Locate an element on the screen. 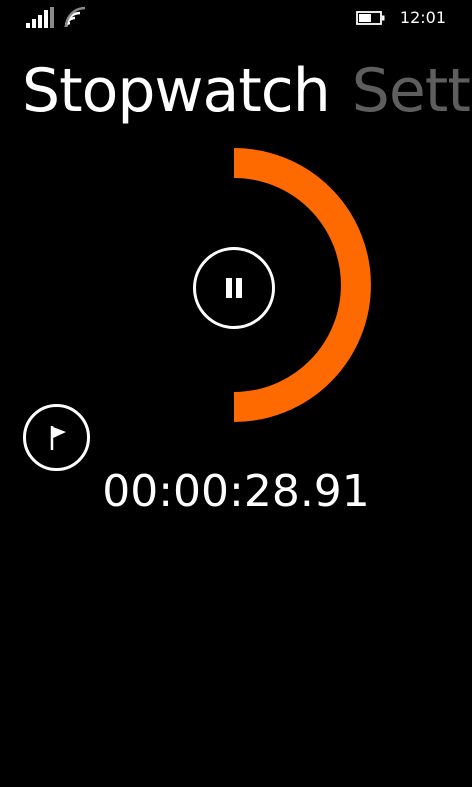  lap-button is located at coordinates (56, 437).